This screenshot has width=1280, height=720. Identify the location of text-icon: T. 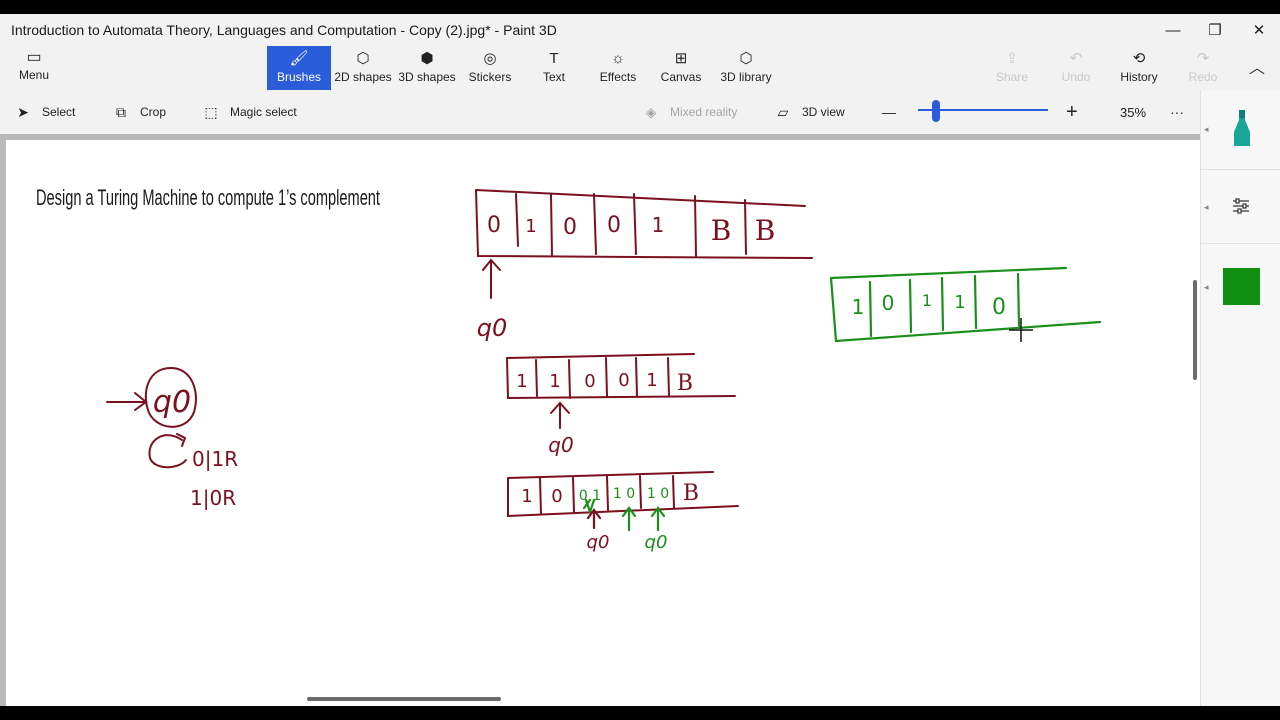
(554, 58).